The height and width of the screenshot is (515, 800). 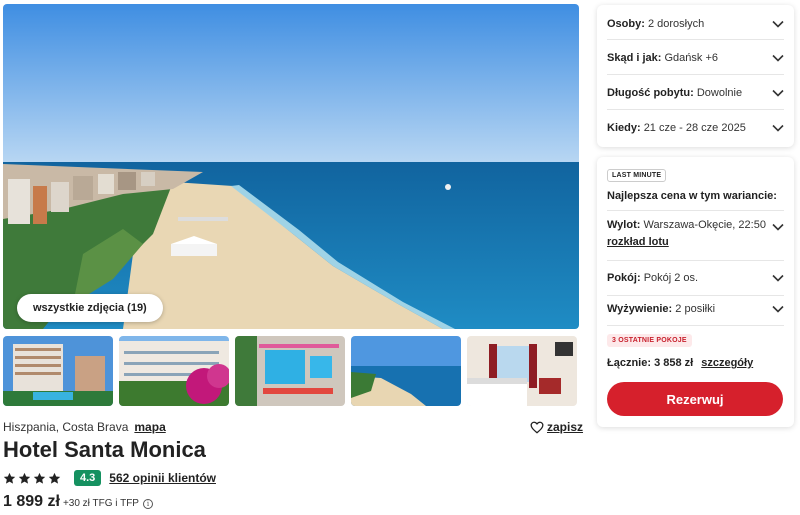 I want to click on save-button: zapisz, so click(x=556, y=427).